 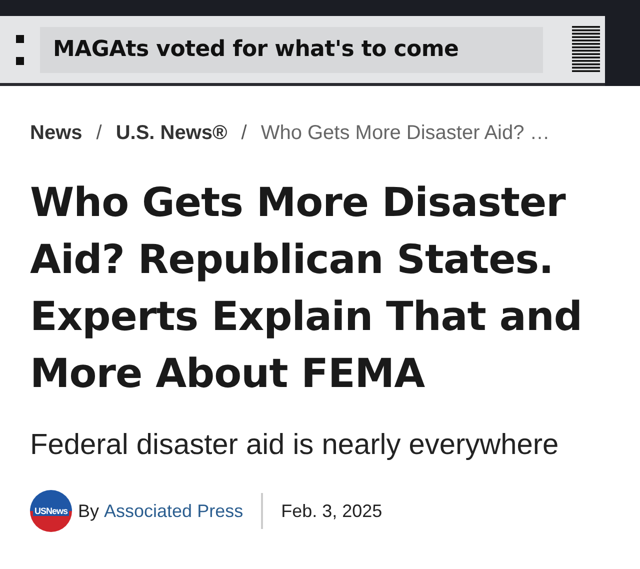 What do you see at coordinates (20, 49) in the screenshot?
I see `dots-icon` at bounding box center [20, 49].